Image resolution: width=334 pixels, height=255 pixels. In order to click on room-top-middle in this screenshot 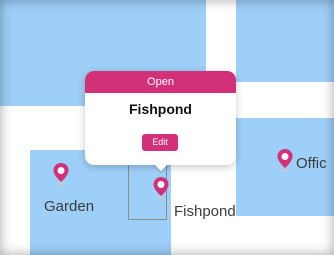, I will do `click(145, 37)`.